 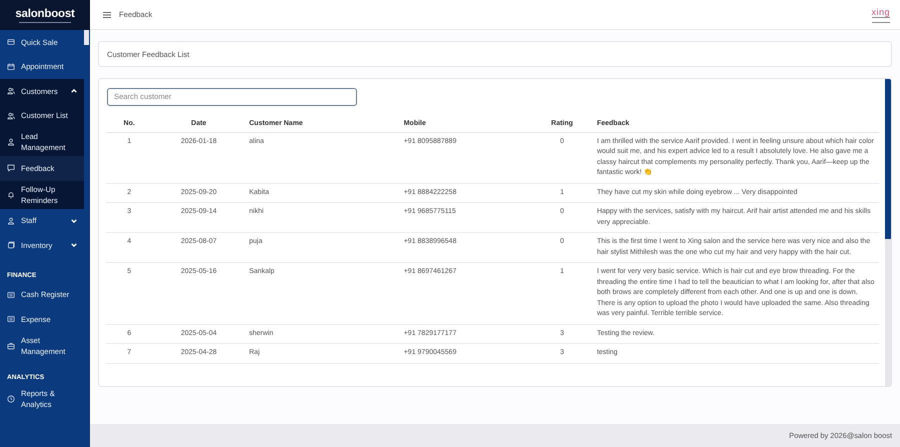 What do you see at coordinates (11, 168) in the screenshot?
I see `chat-icon` at bounding box center [11, 168].